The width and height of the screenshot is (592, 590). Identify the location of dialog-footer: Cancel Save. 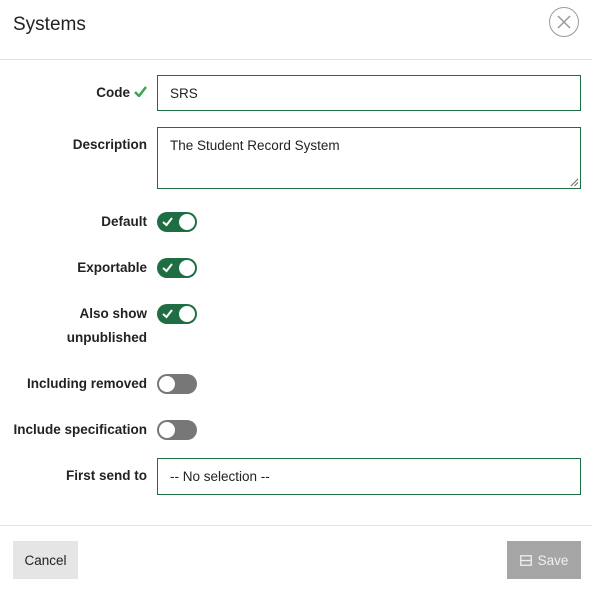
(296, 557).